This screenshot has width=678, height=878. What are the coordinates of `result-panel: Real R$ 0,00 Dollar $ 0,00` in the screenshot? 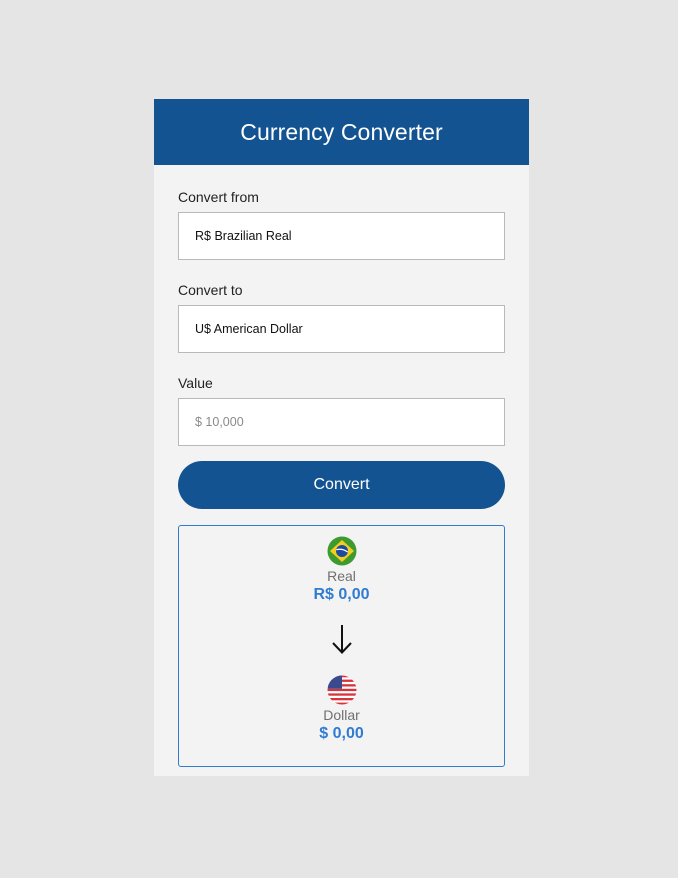 It's located at (341, 646).